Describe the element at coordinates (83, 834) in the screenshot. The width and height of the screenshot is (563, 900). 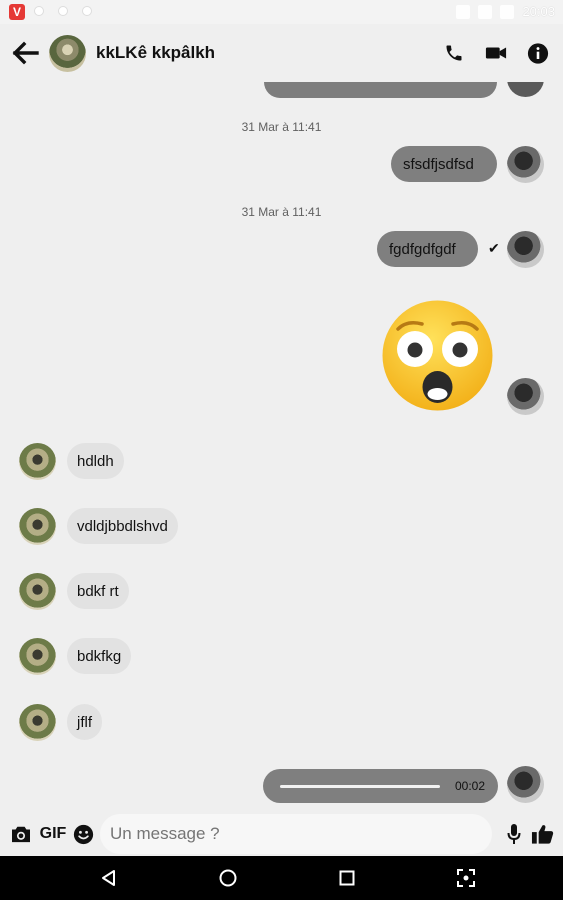
I see `emoji-icon` at that location.